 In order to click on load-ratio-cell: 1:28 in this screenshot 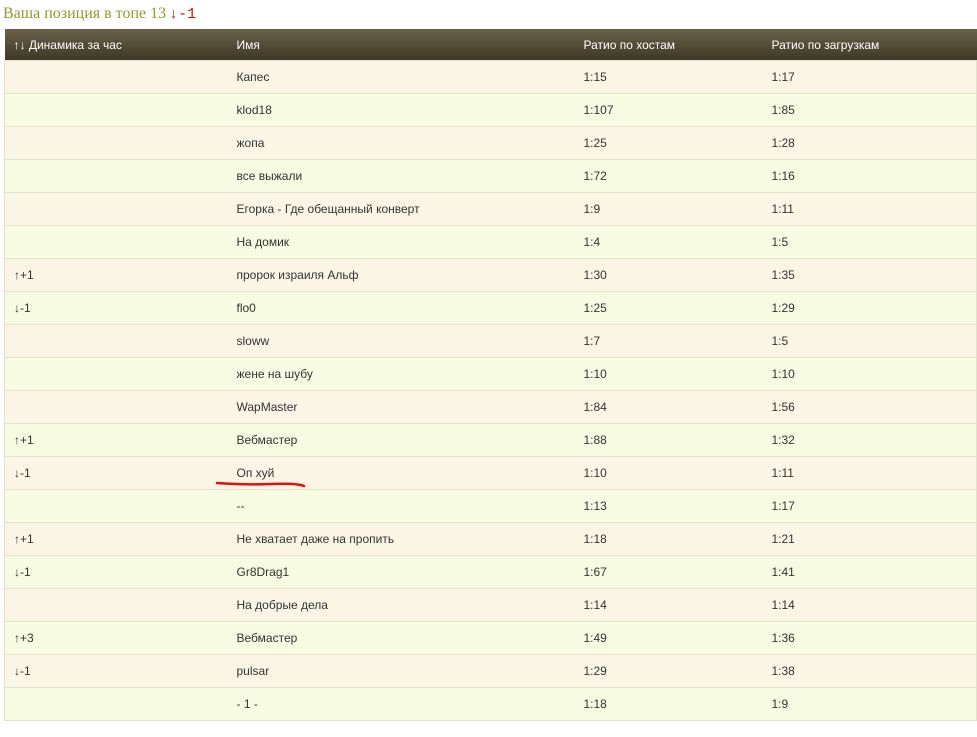, I will do `click(869, 143)`.